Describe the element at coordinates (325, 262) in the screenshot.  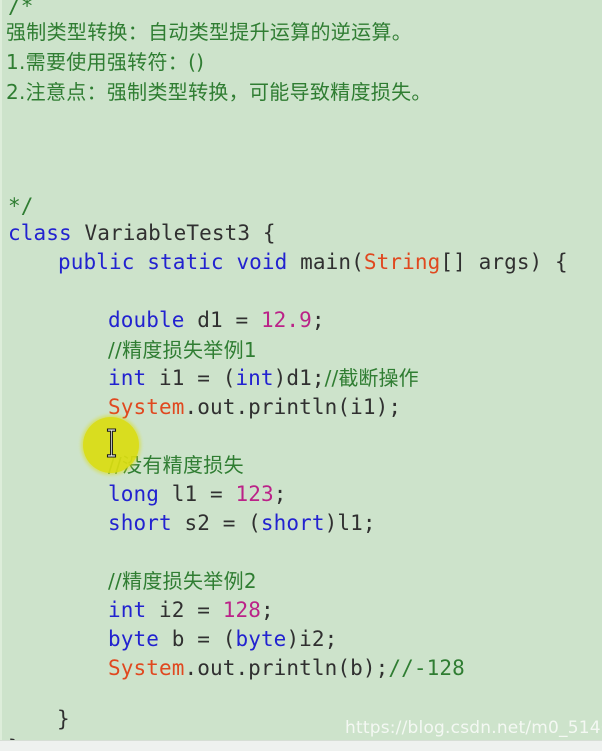
I see `code-token: main(` at that location.